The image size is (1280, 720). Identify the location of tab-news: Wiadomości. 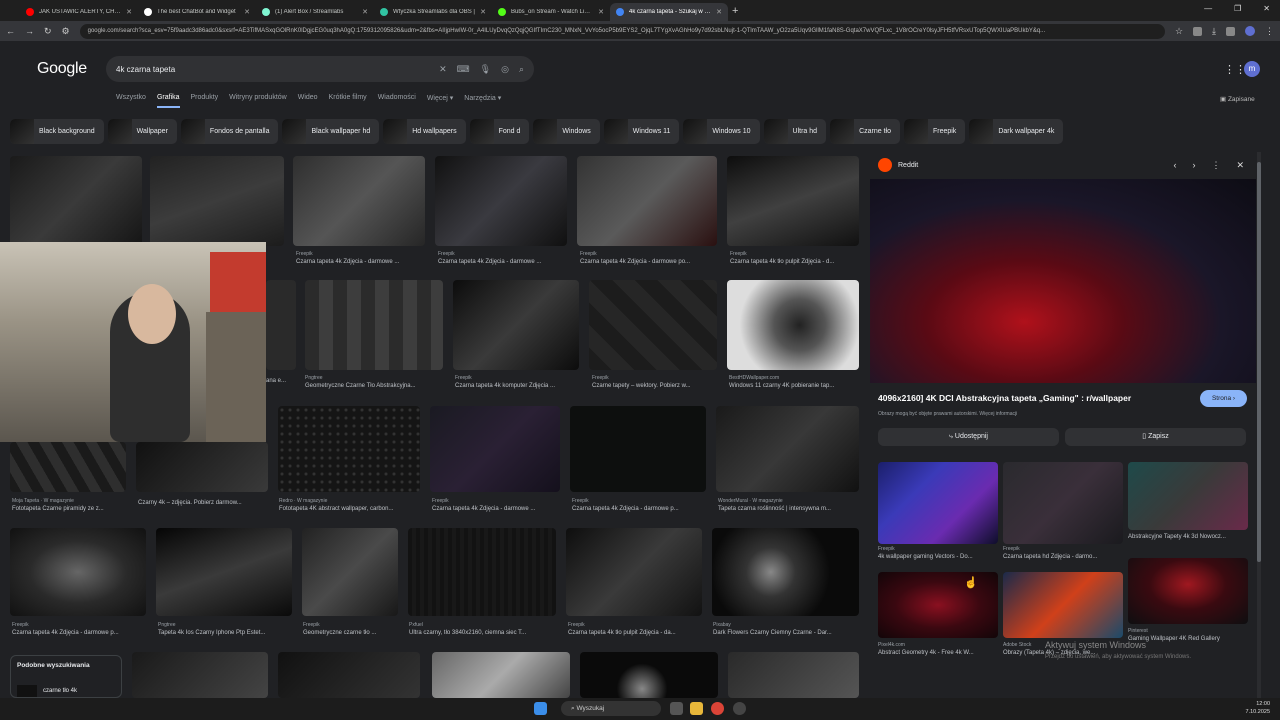
(397, 101).